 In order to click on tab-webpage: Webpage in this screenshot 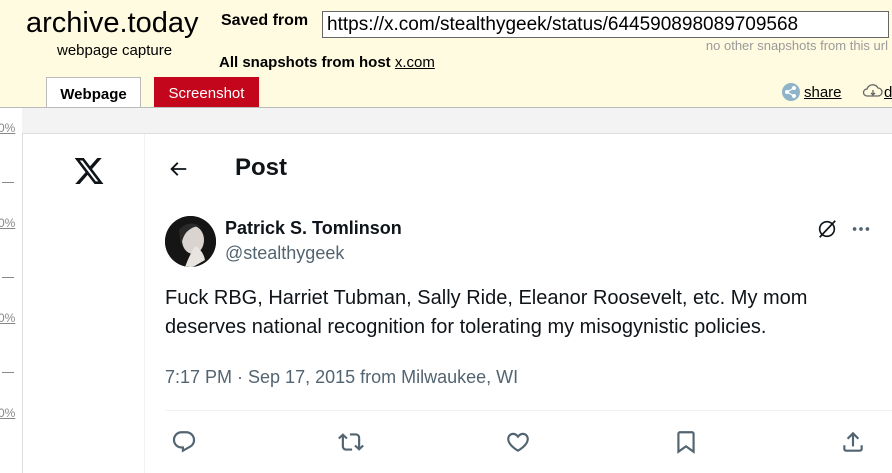, I will do `click(93, 92)`.